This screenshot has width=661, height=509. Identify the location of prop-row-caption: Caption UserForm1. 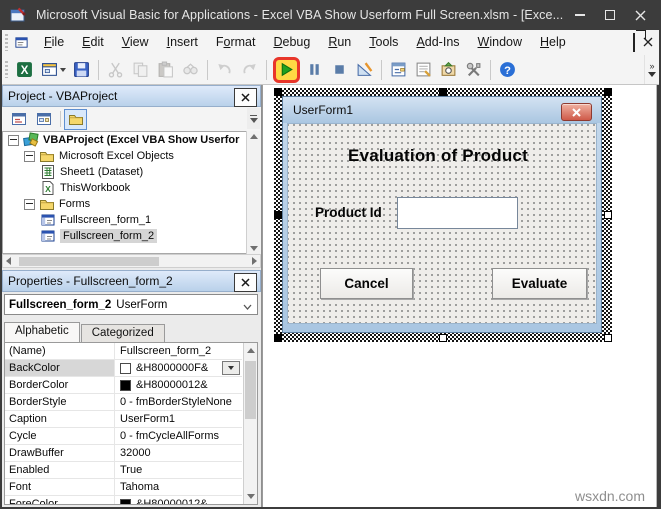
(123, 419).